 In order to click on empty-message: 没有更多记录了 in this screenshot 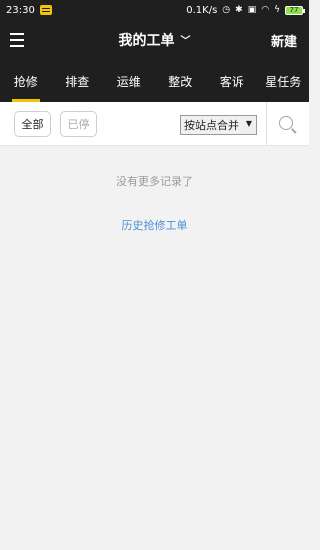, I will do `click(154, 181)`.